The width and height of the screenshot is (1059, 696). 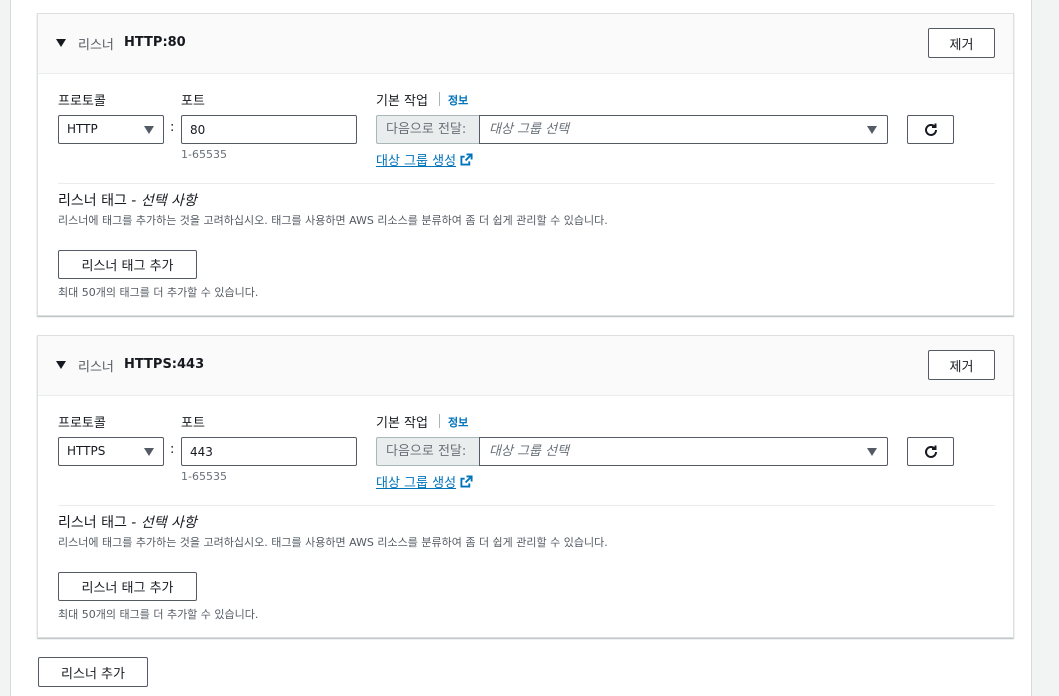 What do you see at coordinates (82, 129) in the screenshot?
I see `protocol-select-value: HTTP` at bounding box center [82, 129].